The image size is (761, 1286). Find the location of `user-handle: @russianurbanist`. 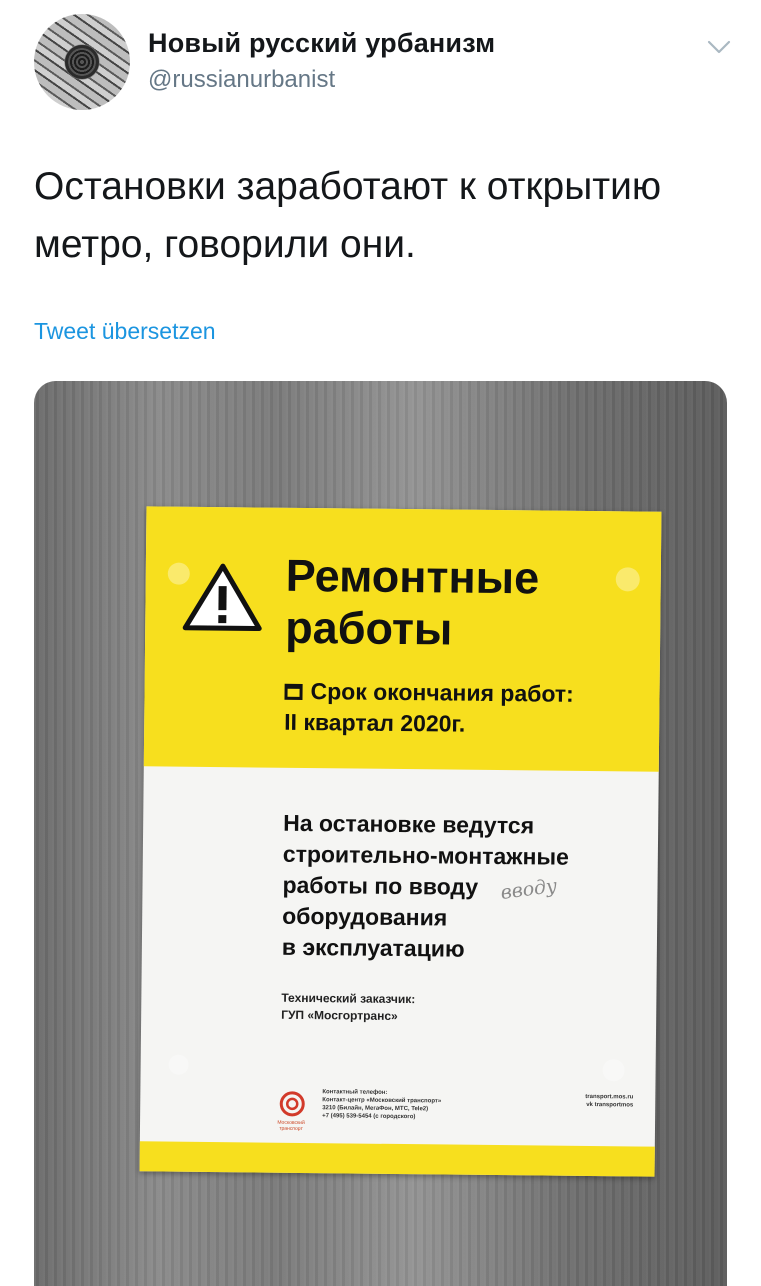

user-handle: @russianurbanist is located at coordinates (241, 80).